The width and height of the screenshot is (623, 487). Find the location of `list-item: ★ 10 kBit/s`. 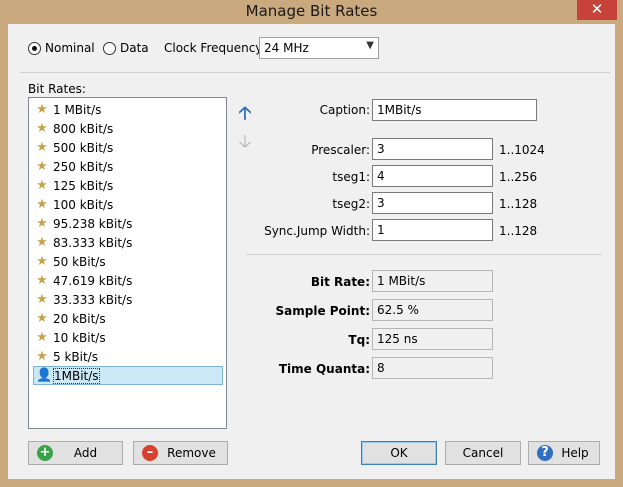

list-item: ★ 10 kBit/s is located at coordinates (128, 337).